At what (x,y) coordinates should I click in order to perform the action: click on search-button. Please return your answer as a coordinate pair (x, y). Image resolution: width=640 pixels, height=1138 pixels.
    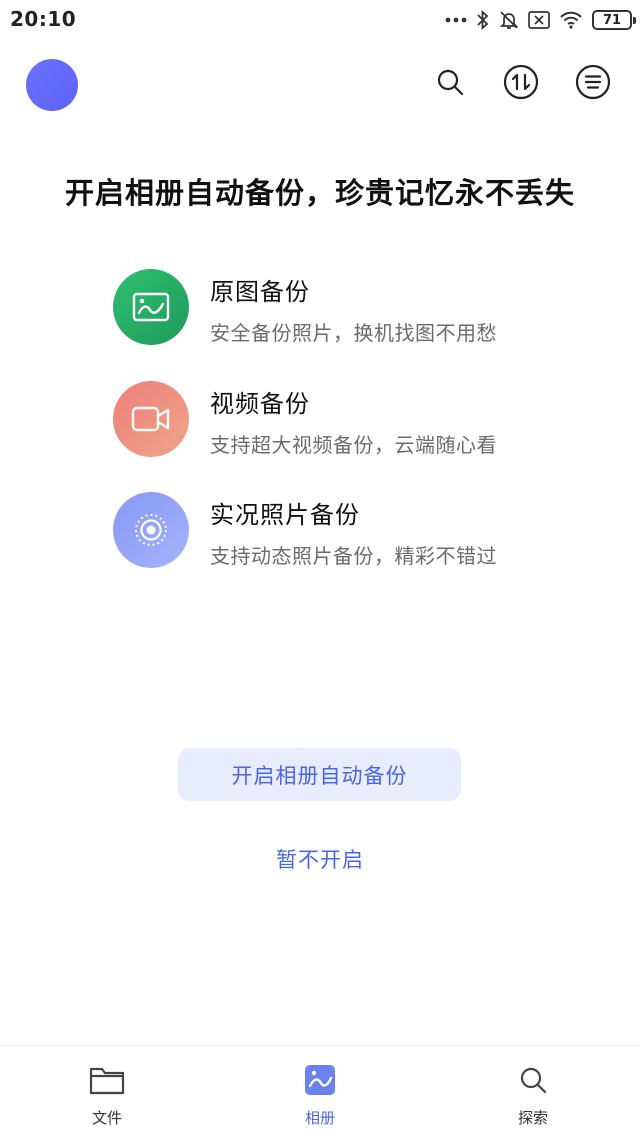
    Looking at the image, I should click on (450, 84).